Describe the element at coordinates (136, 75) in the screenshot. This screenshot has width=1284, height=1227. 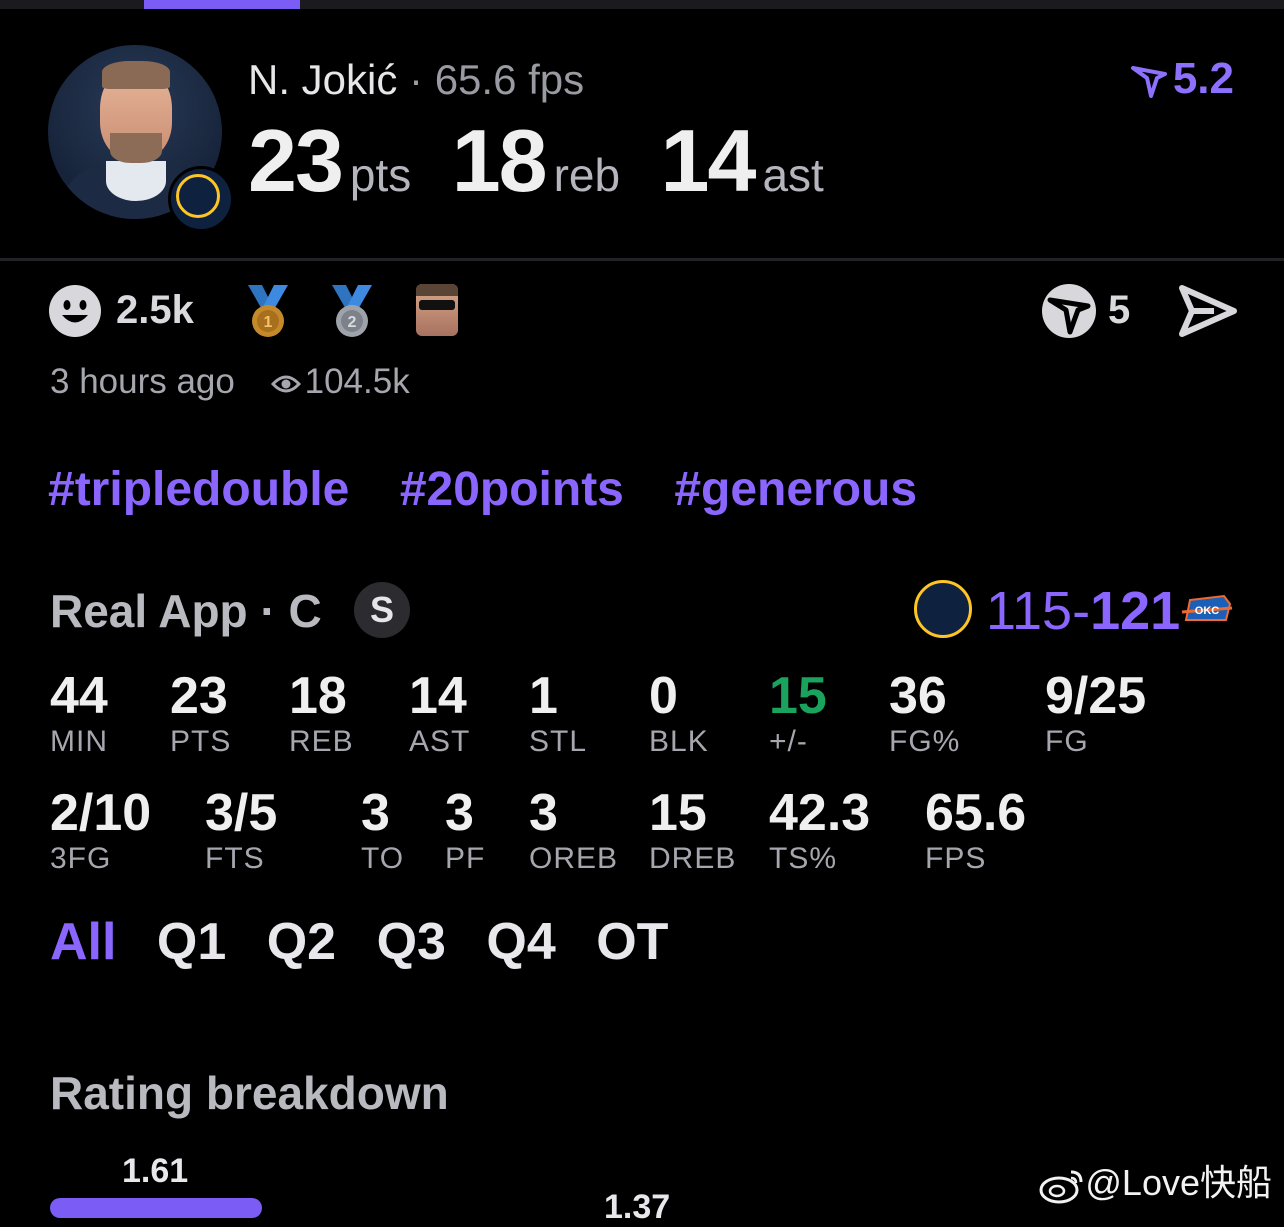
I see `avatar-hair` at that location.